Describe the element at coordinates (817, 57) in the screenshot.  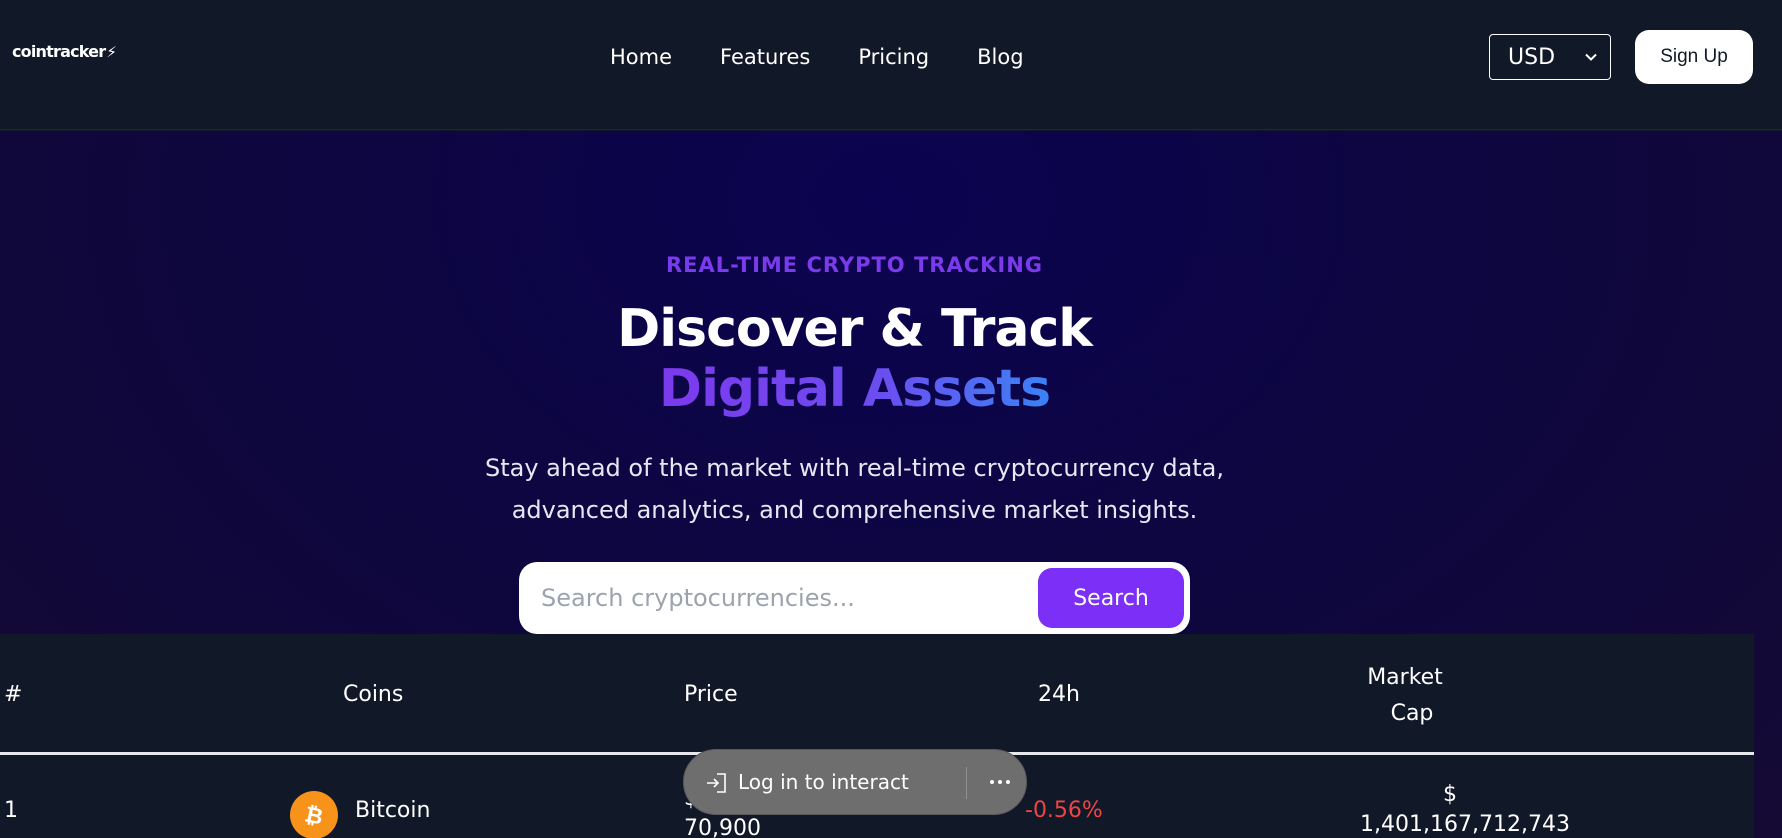
I see `main-nav: Home Features Pricing Blog` at that location.